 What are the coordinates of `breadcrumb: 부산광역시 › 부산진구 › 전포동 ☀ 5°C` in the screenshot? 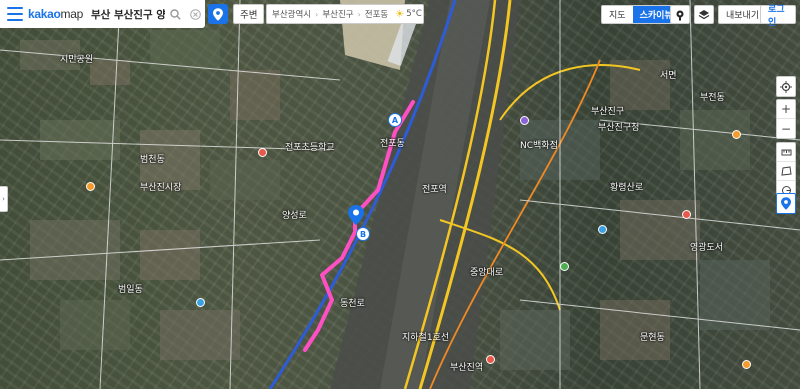 It's located at (345, 14).